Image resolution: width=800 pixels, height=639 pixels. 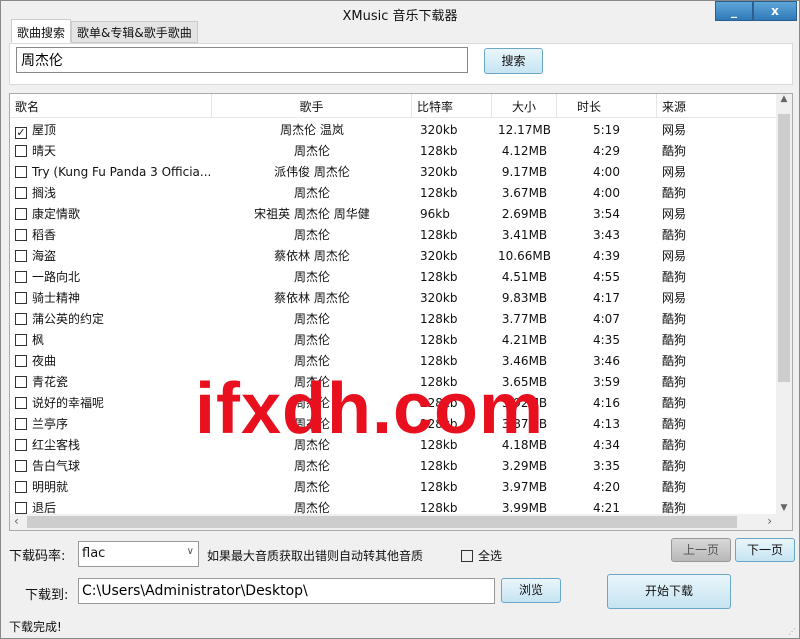 What do you see at coordinates (784, 99) in the screenshot?
I see `scroll-up-icon: ▲` at bounding box center [784, 99].